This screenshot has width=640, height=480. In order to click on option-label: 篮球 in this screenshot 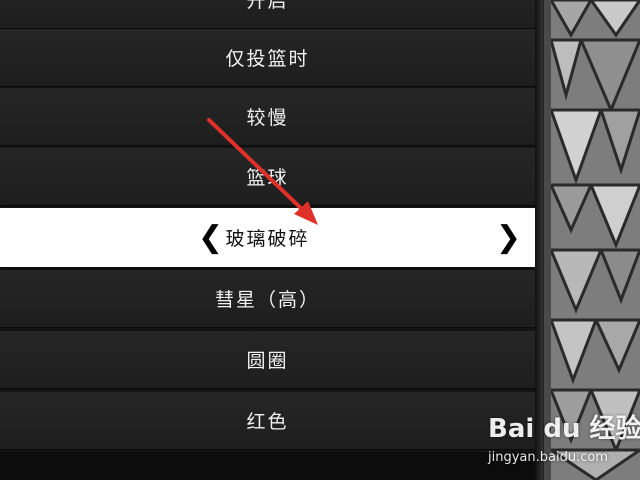, I will do `click(267, 178)`.